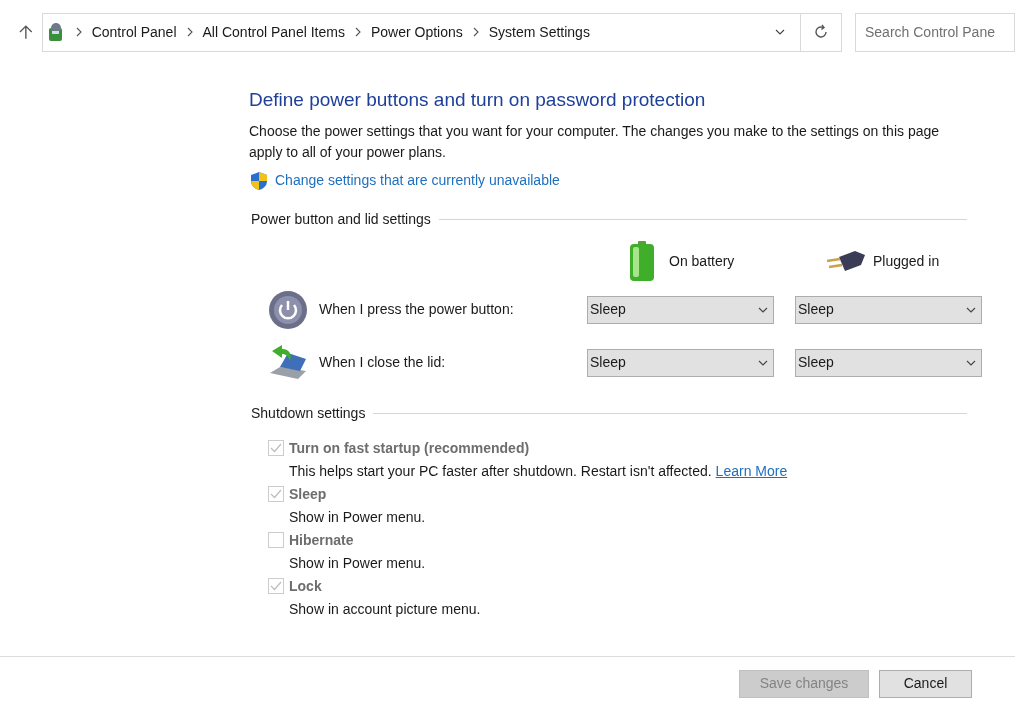 This screenshot has width=1015, height=710. I want to click on shield-icon, so click(259, 180).